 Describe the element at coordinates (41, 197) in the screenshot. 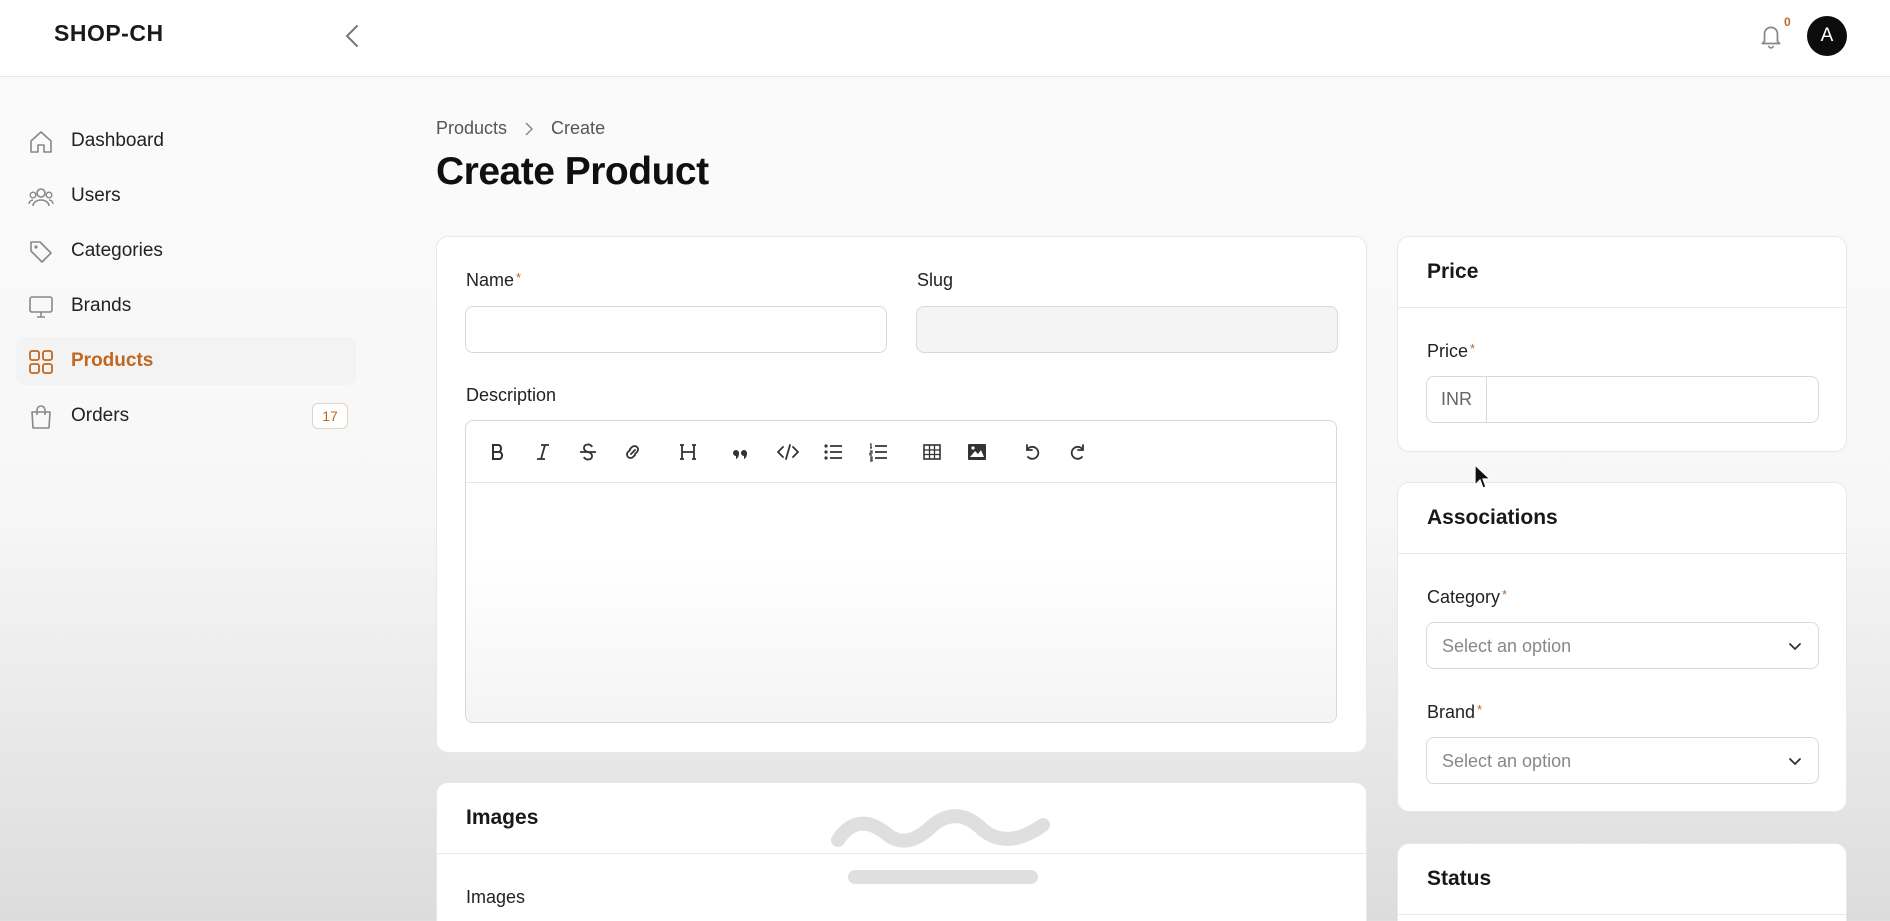

I see `users-icon` at that location.